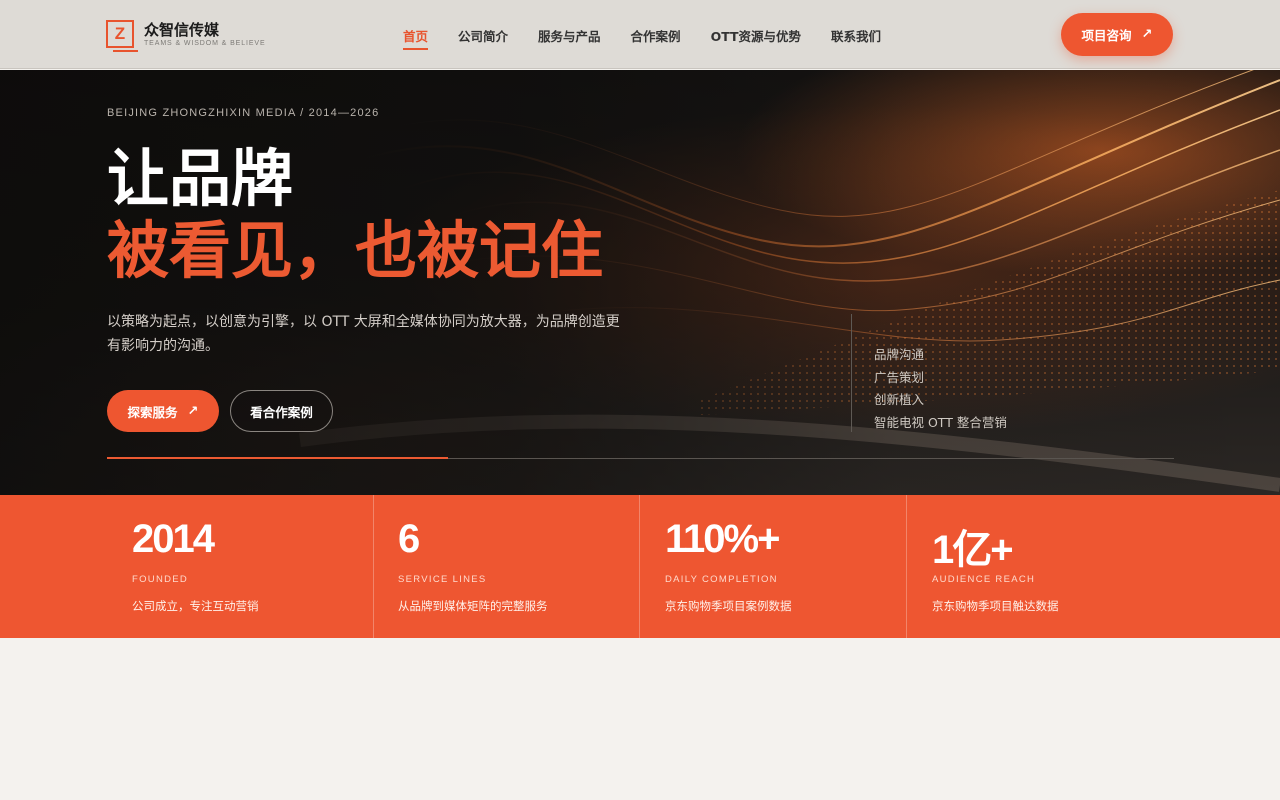  What do you see at coordinates (940, 422) in the screenshot?
I see `service-list-item: 智能电视 OTT 整合营销` at bounding box center [940, 422].